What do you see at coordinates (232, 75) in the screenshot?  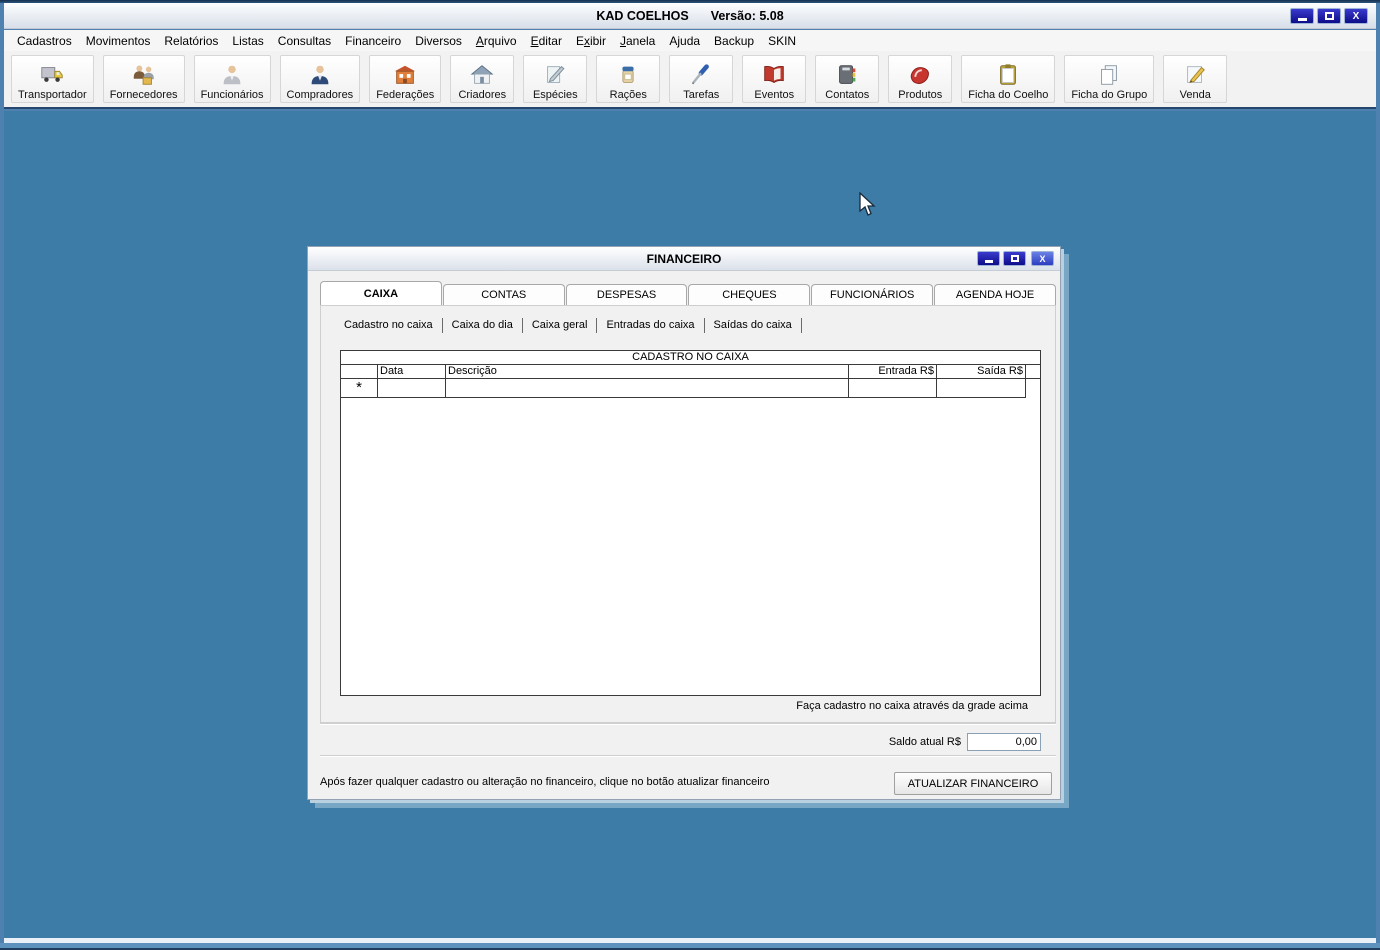 I see `employee-icon` at bounding box center [232, 75].